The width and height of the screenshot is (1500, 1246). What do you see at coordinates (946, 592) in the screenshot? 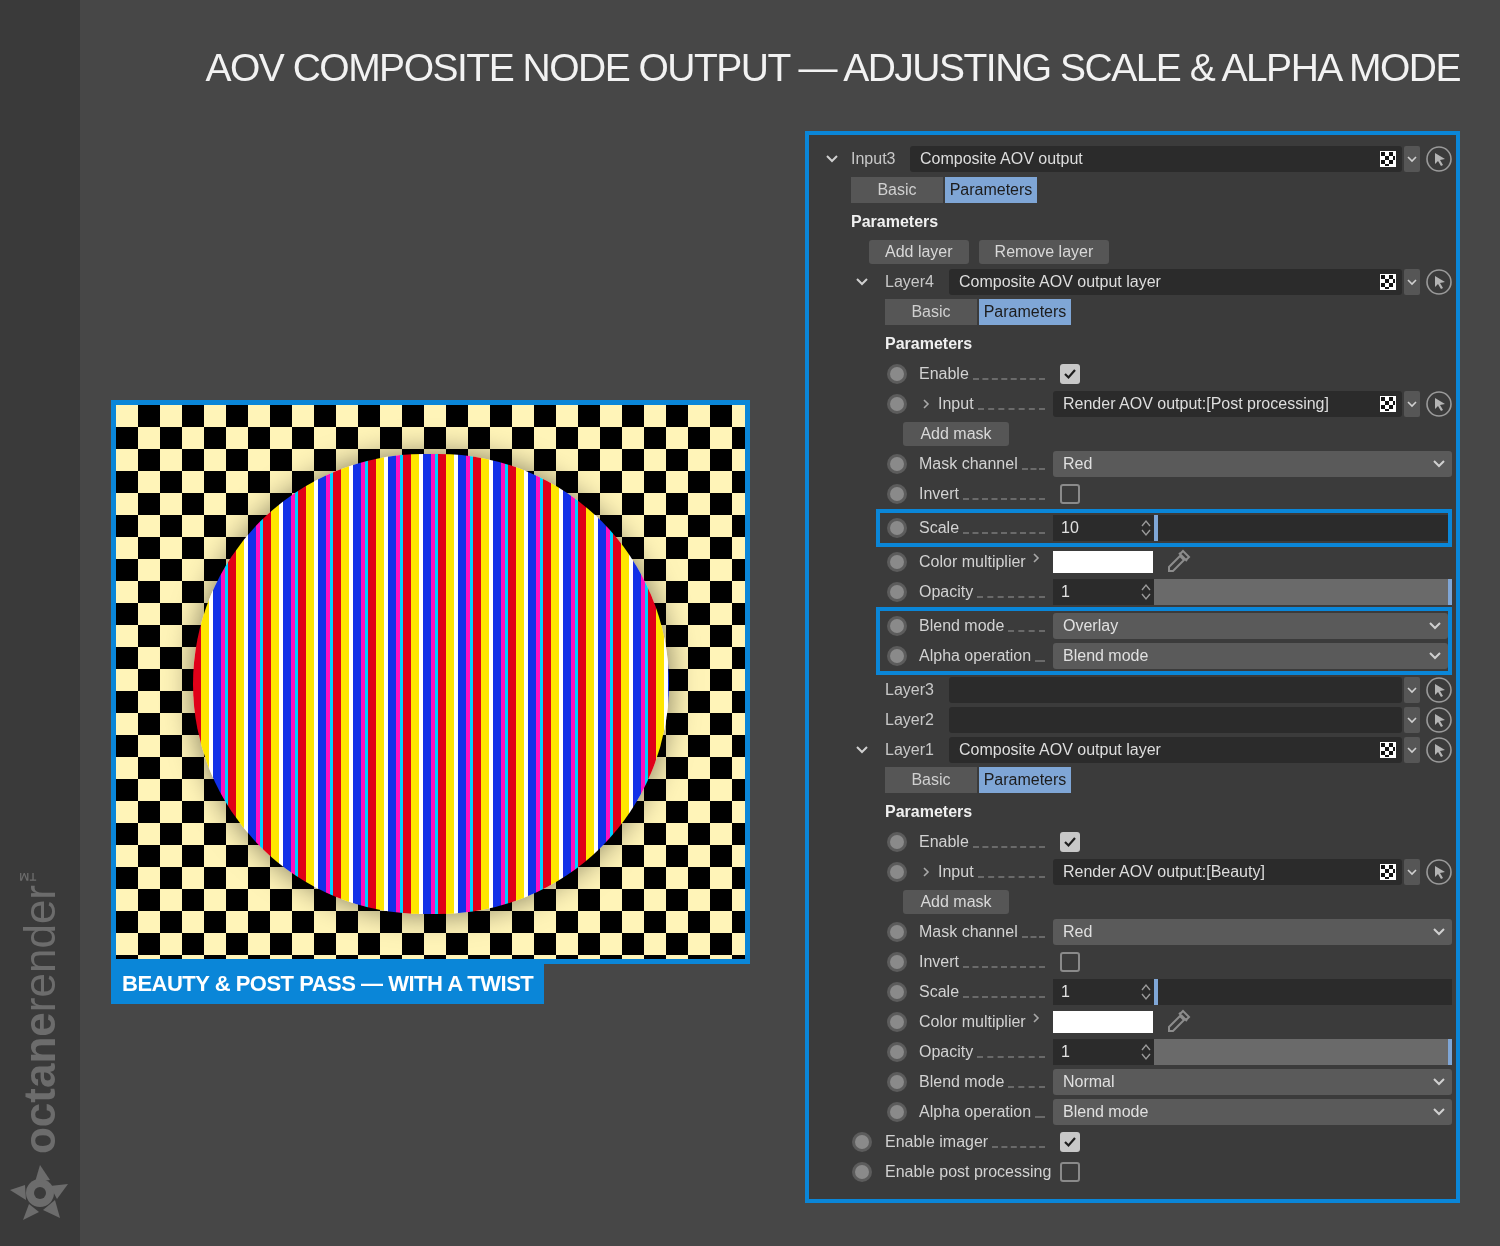
I see `param-label: Opacity` at bounding box center [946, 592].